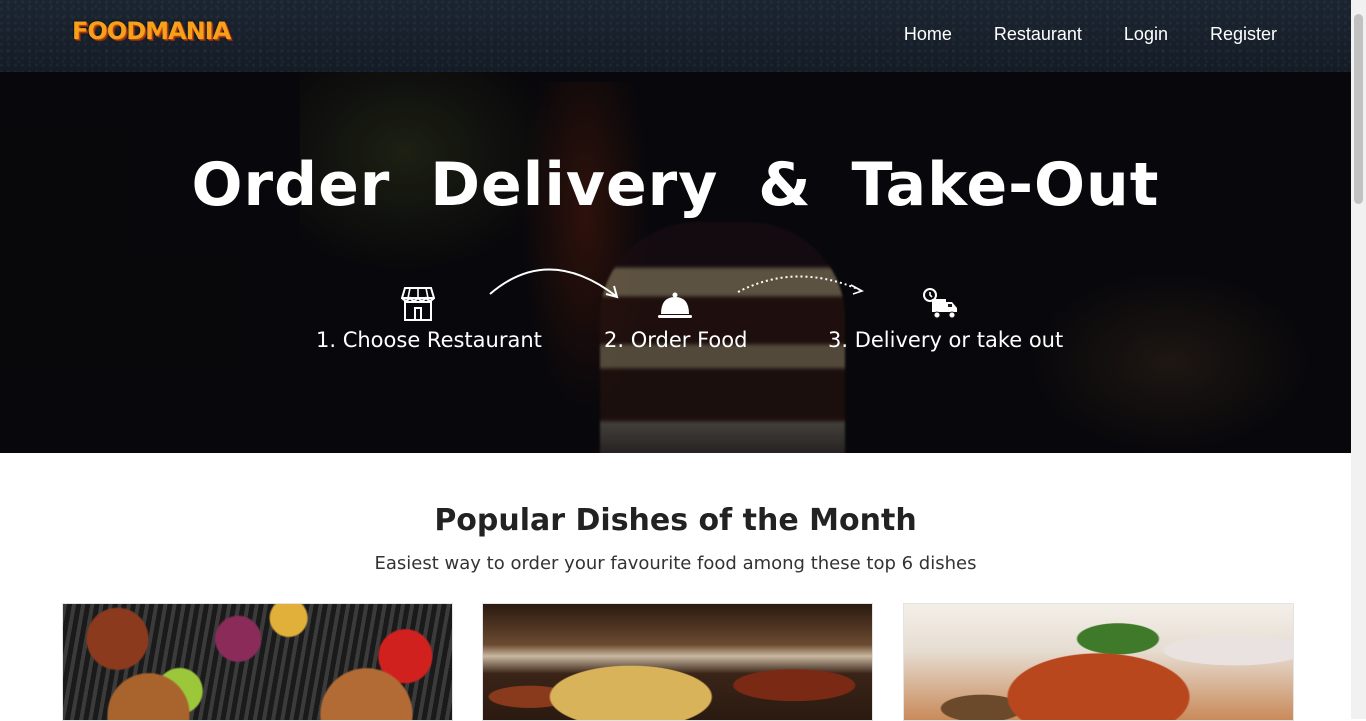 The height and width of the screenshot is (721, 1366). What do you see at coordinates (1358, 109) in the screenshot?
I see `scrollbar-thumb` at bounding box center [1358, 109].